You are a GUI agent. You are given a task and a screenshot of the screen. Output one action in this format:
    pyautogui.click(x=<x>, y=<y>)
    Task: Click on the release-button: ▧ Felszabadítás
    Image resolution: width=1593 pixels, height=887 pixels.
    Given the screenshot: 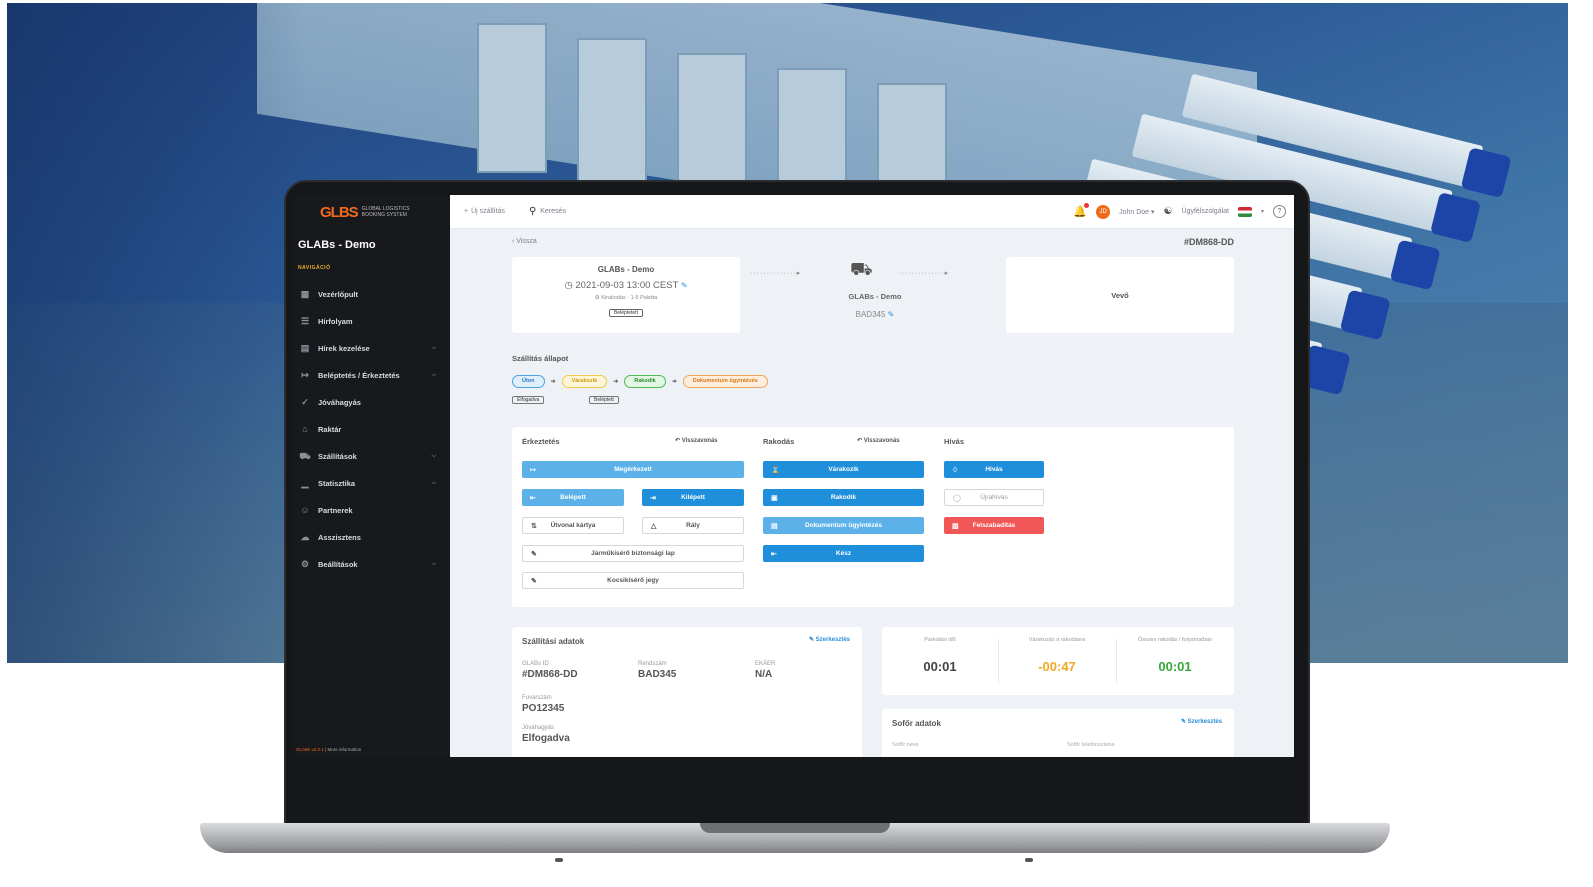 What is the action you would take?
    pyautogui.click(x=994, y=525)
    